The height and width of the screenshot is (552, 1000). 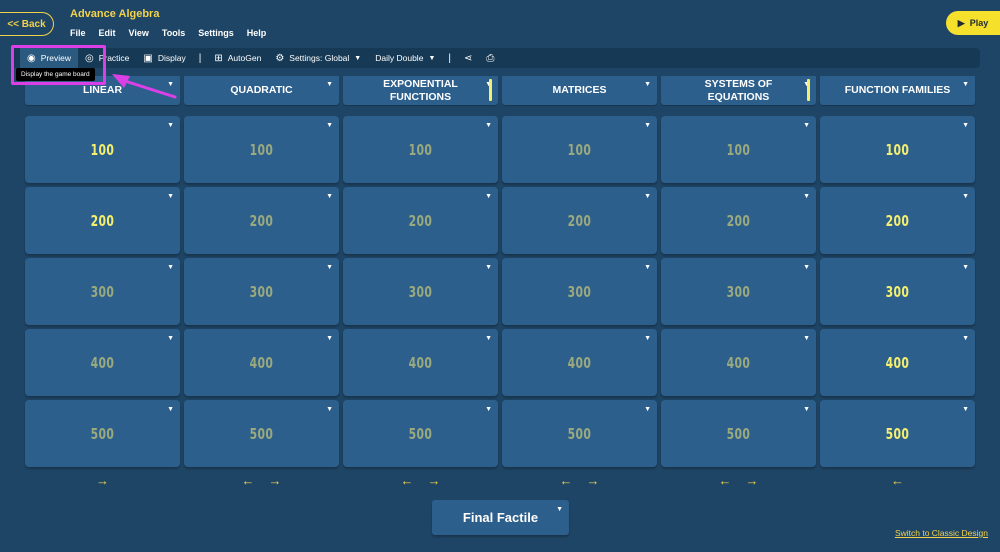 What do you see at coordinates (78, 33) in the screenshot?
I see `menu-file: File` at bounding box center [78, 33].